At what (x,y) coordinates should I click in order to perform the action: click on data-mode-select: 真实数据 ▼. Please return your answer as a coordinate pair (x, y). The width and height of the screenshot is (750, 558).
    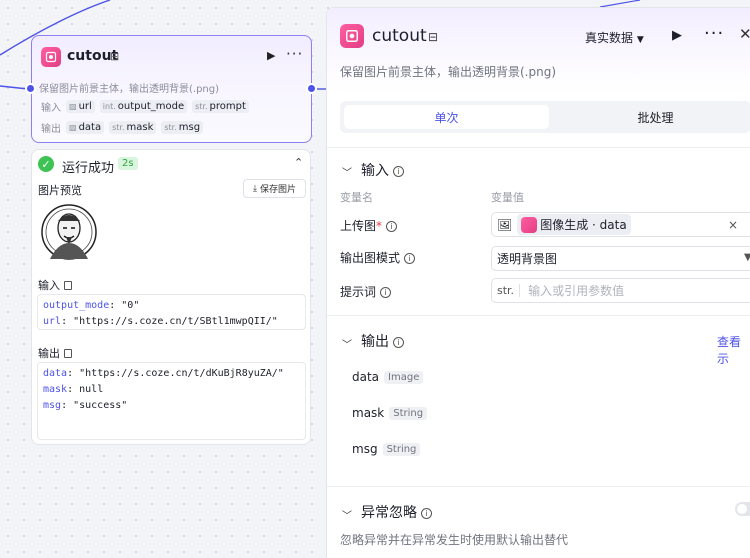
    Looking at the image, I should click on (614, 37).